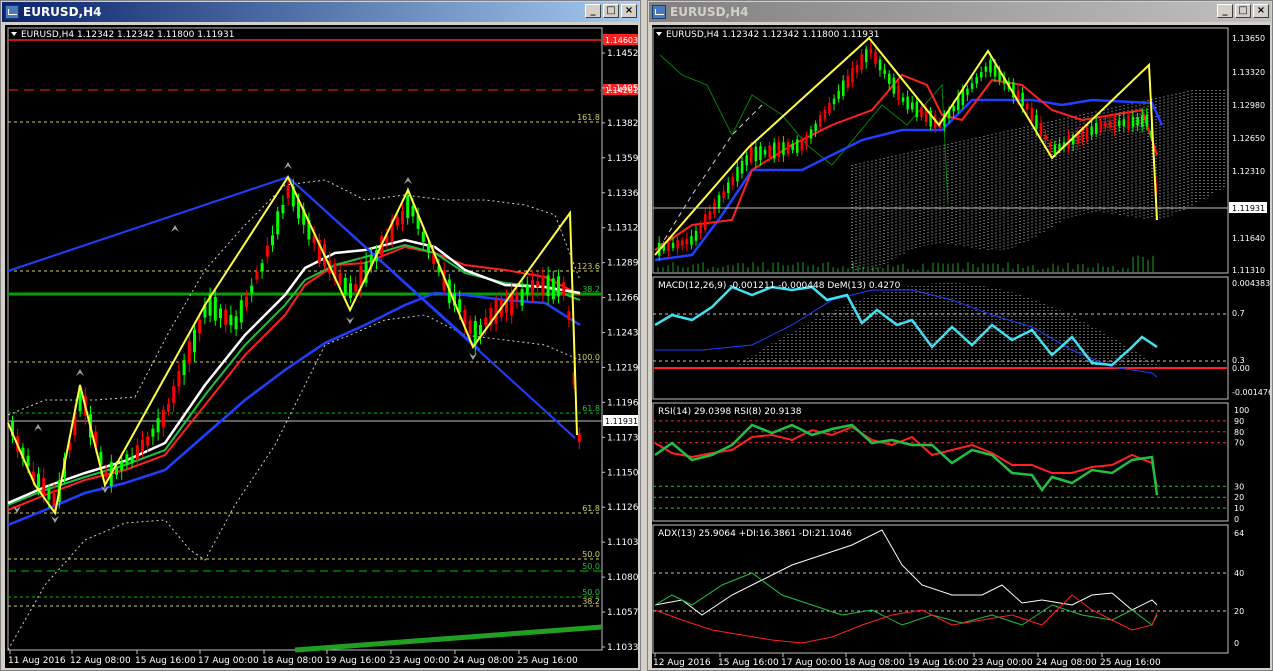 The height and width of the screenshot is (671, 1273). Describe the element at coordinates (1251, 283) in the screenshot. I see `macd-axis-label: 0.004383` at that location.